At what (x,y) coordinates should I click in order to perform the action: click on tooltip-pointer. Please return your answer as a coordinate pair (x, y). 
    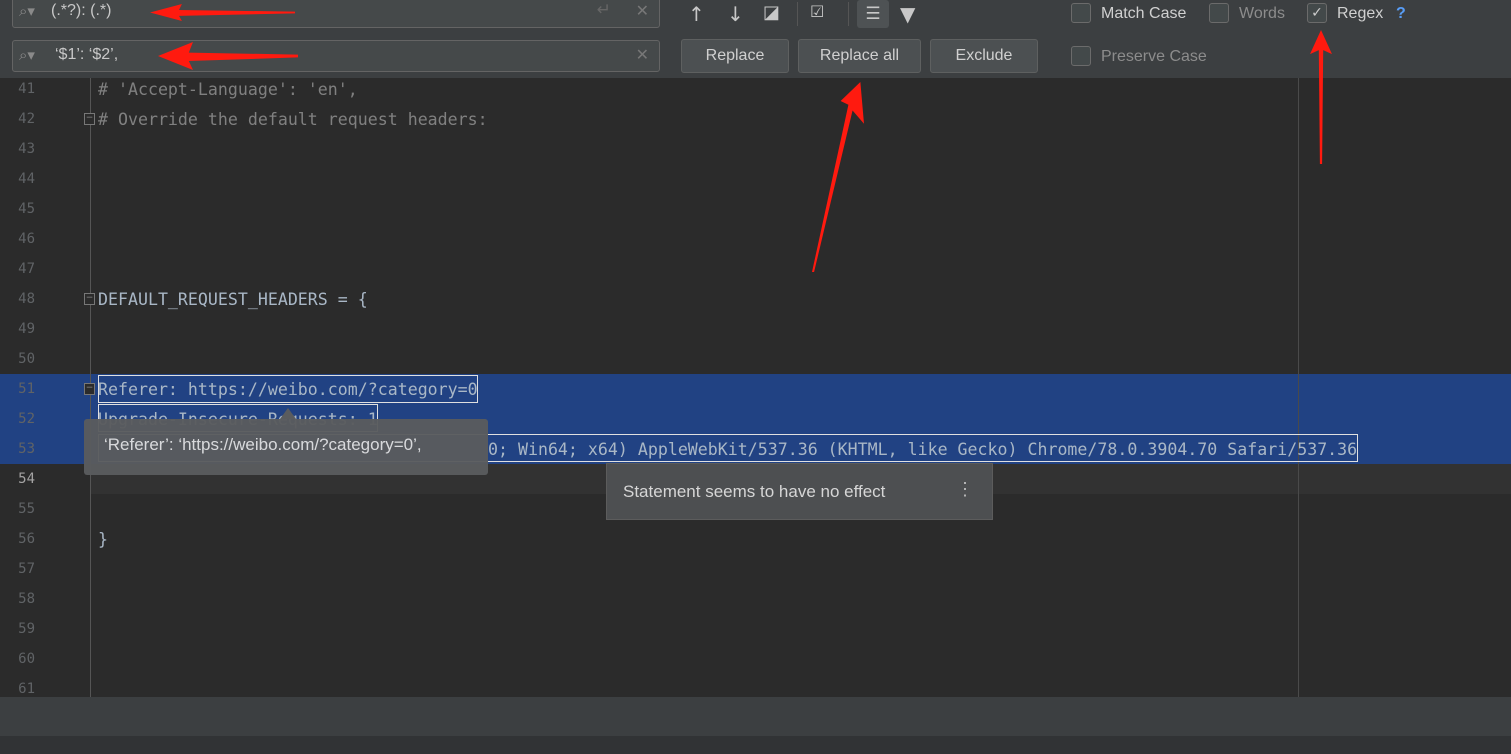
    Looking at the image, I should click on (288, 413).